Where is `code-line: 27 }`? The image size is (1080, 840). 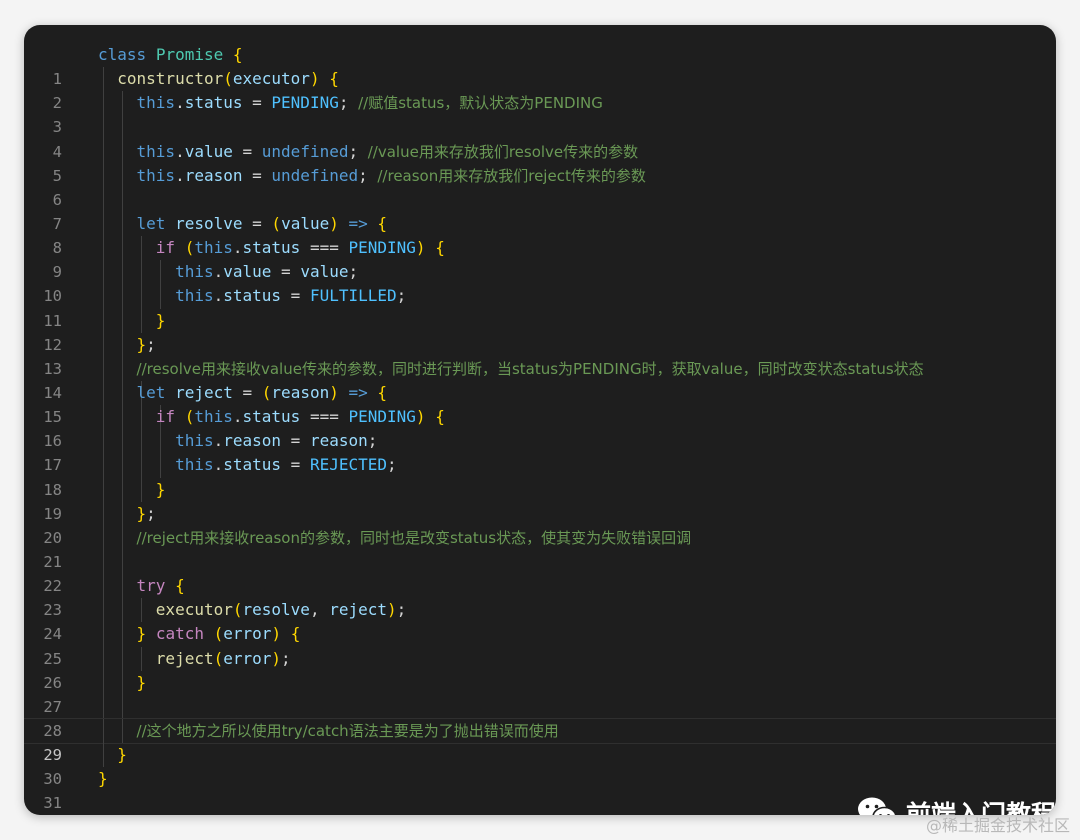
code-line: 27 } is located at coordinates (540, 693).